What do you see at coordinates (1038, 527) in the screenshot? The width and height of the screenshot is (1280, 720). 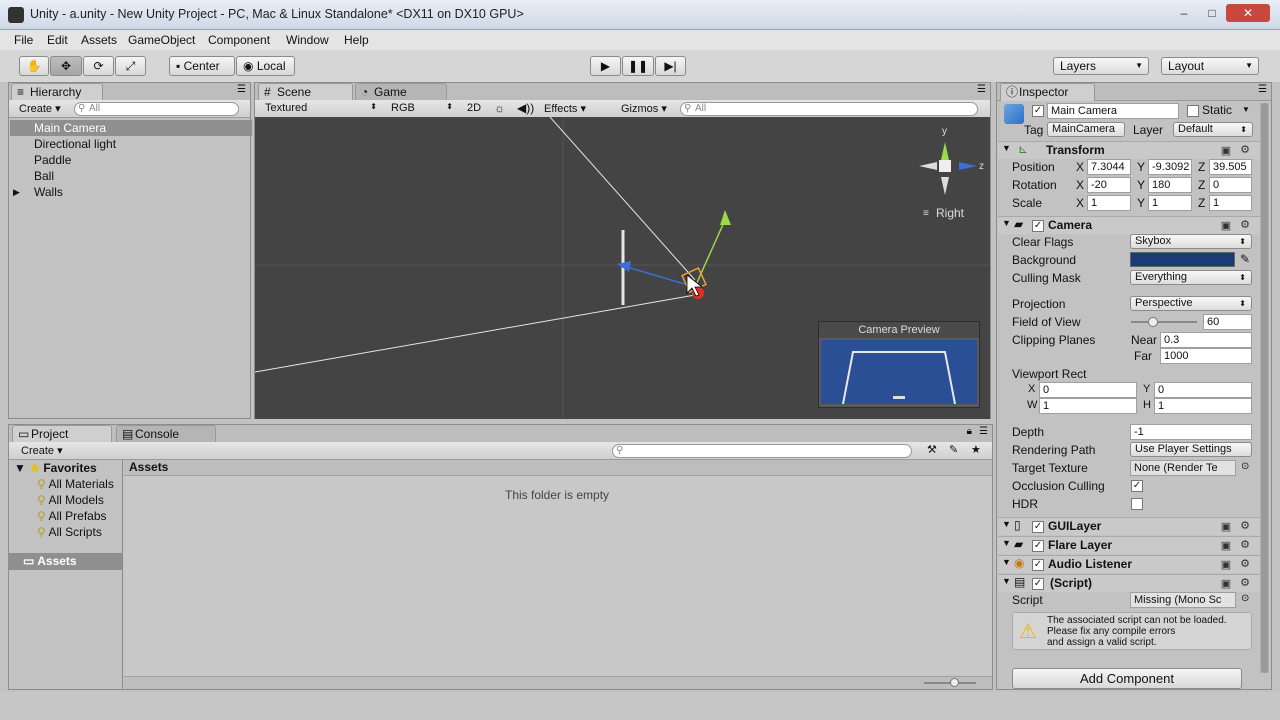 I see `guilayer-enabled-checkbox: ✓` at bounding box center [1038, 527].